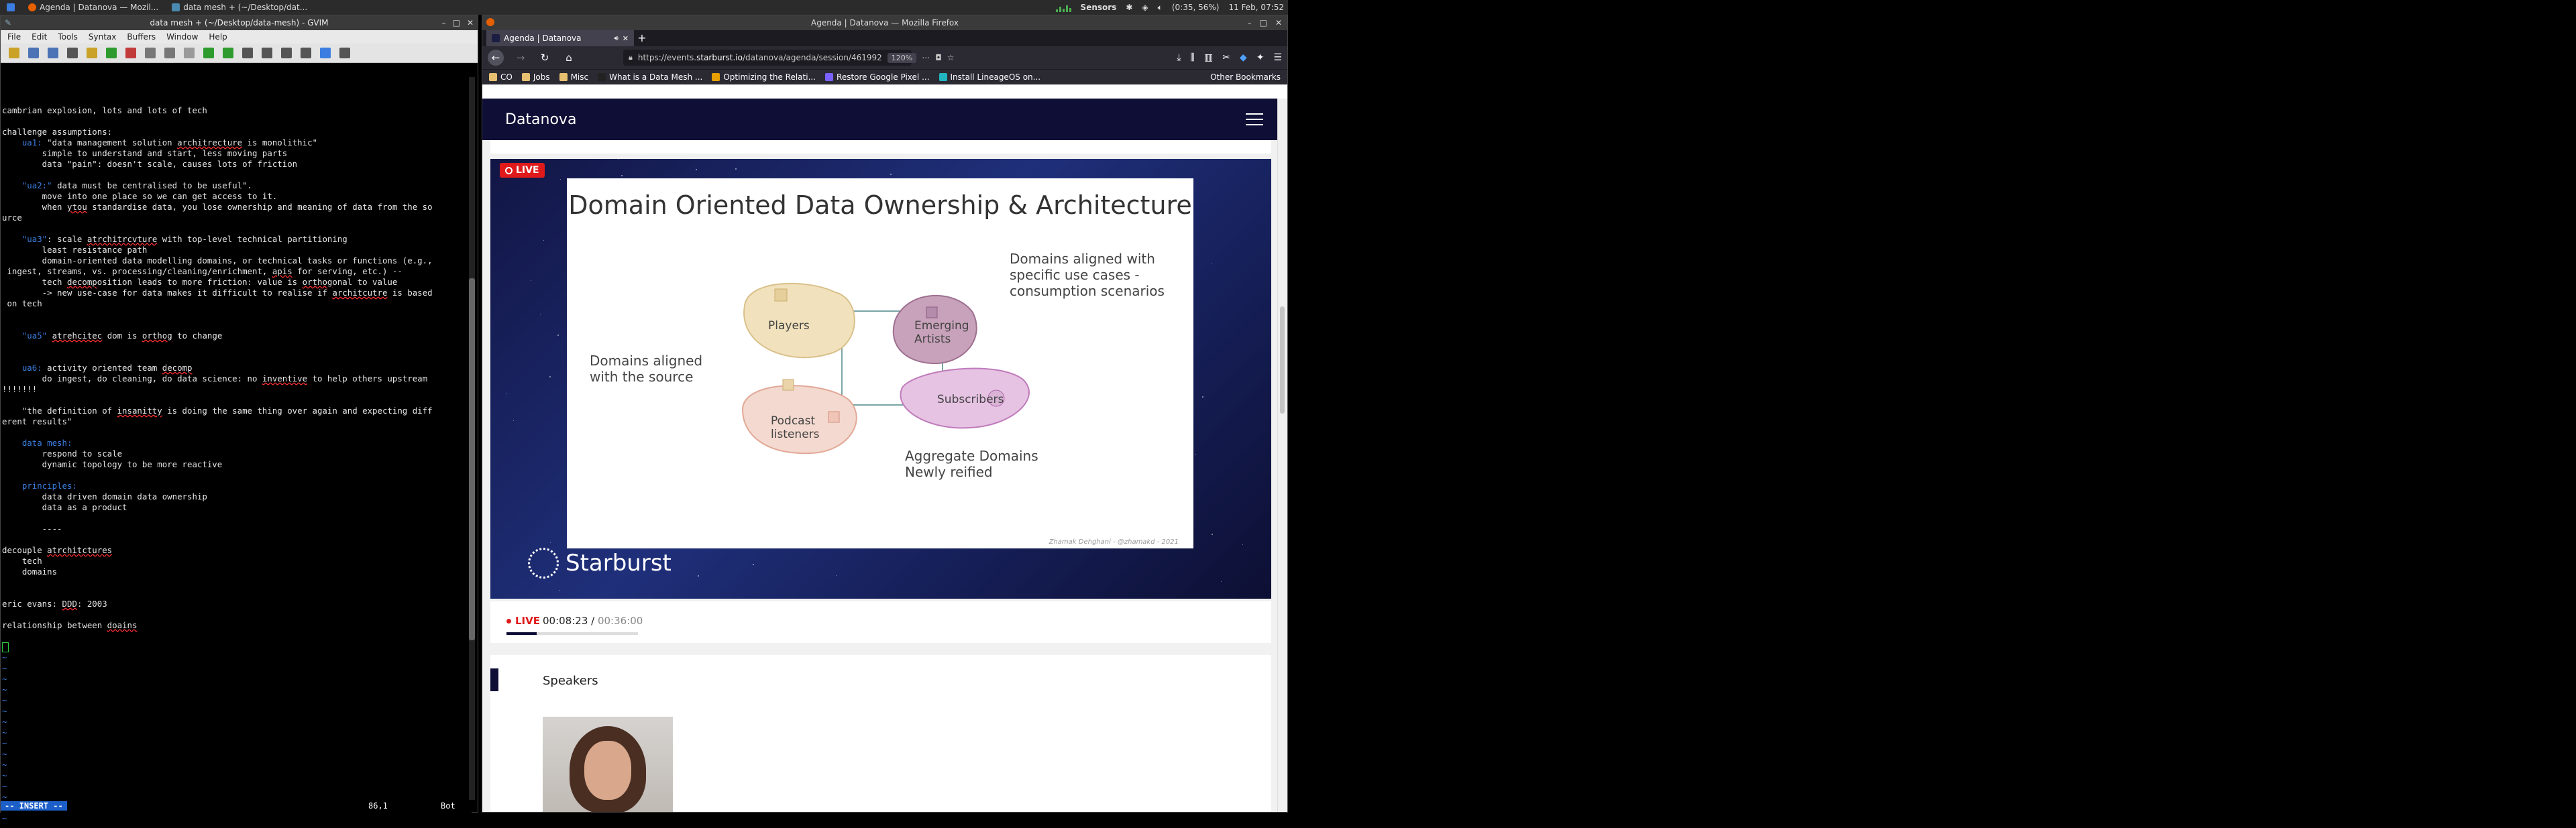 This screenshot has height=828, width=2576. I want to click on page-scrollbar, so click(1282, 455).